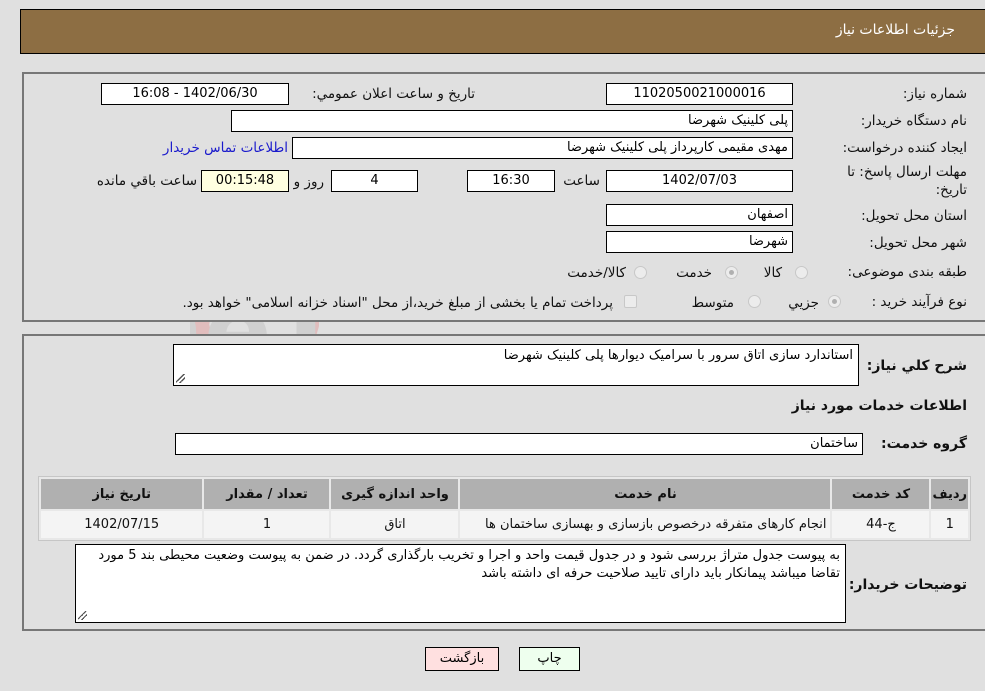 Image resolution: width=985 pixels, height=691 pixels. What do you see at coordinates (699, 94) in the screenshot?
I see `need-number-field: 1102050021000016` at bounding box center [699, 94].